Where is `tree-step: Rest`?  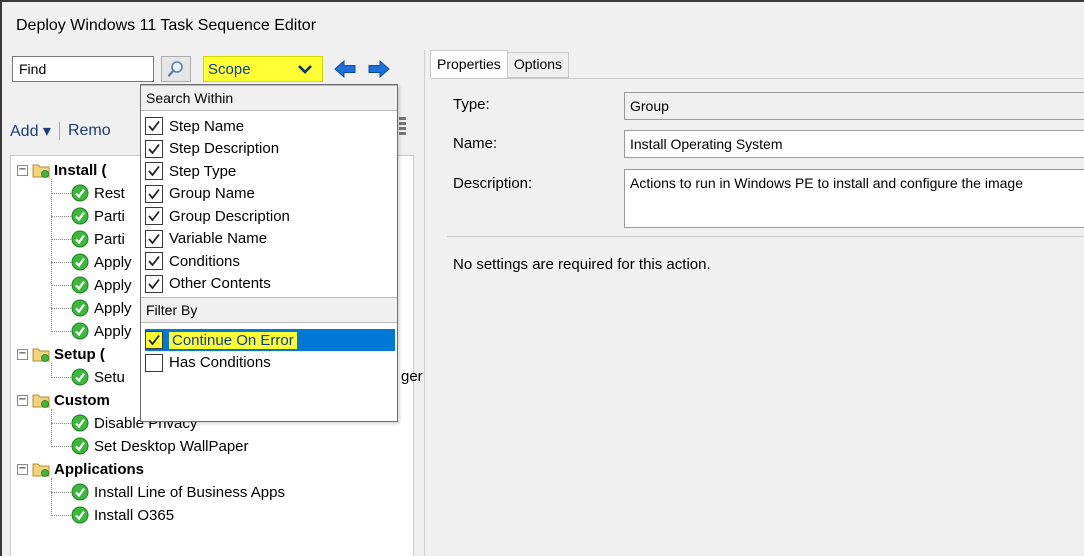
tree-step: Rest is located at coordinates (98, 193).